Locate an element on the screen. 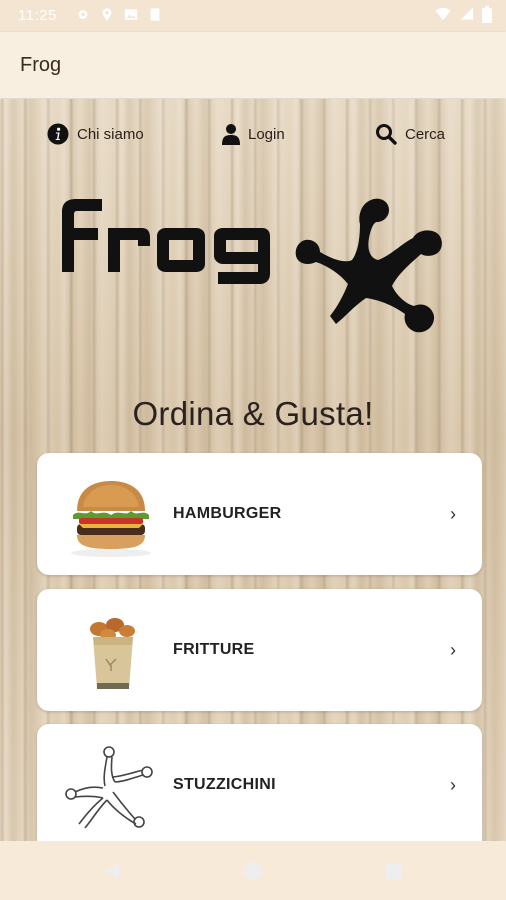 The image size is (506, 900). battery-icon is located at coordinates (487, 14).